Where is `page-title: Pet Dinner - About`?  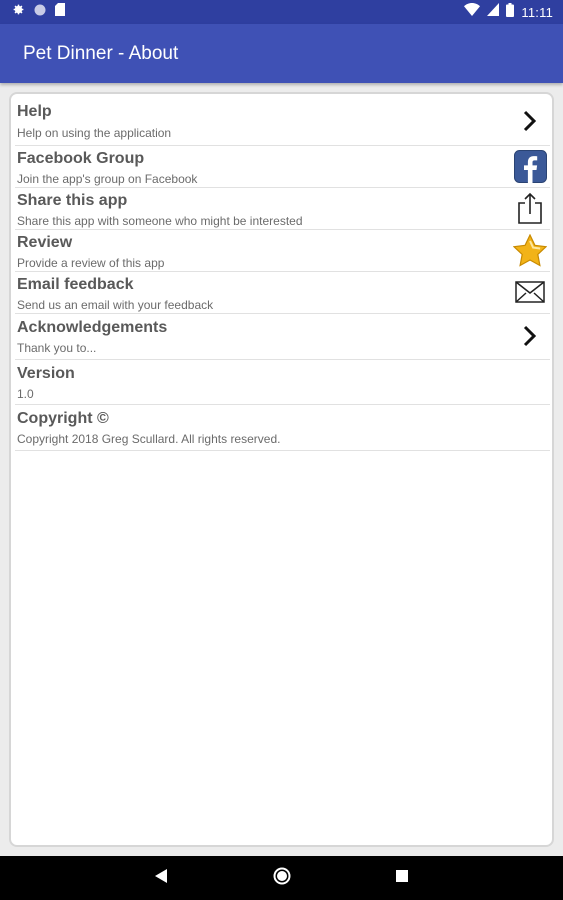 page-title: Pet Dinner - About is located at coordinates (101, 53).